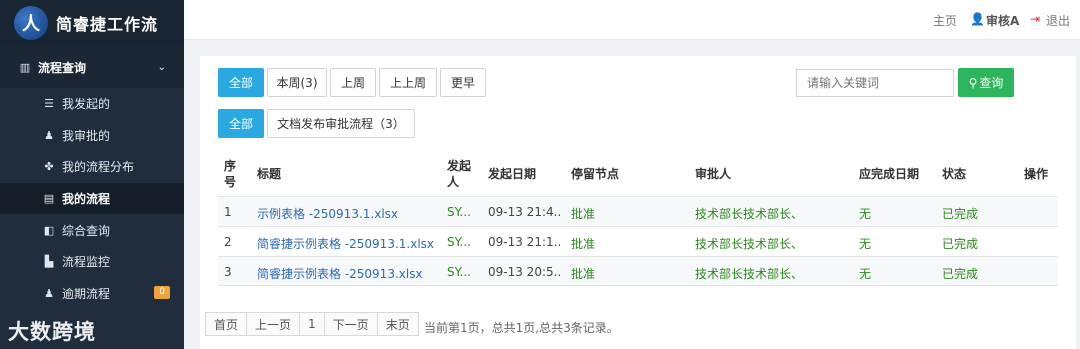 This screenshot has height=349, width=1080. I want to click on cell-index: 2, so click(228, 242).